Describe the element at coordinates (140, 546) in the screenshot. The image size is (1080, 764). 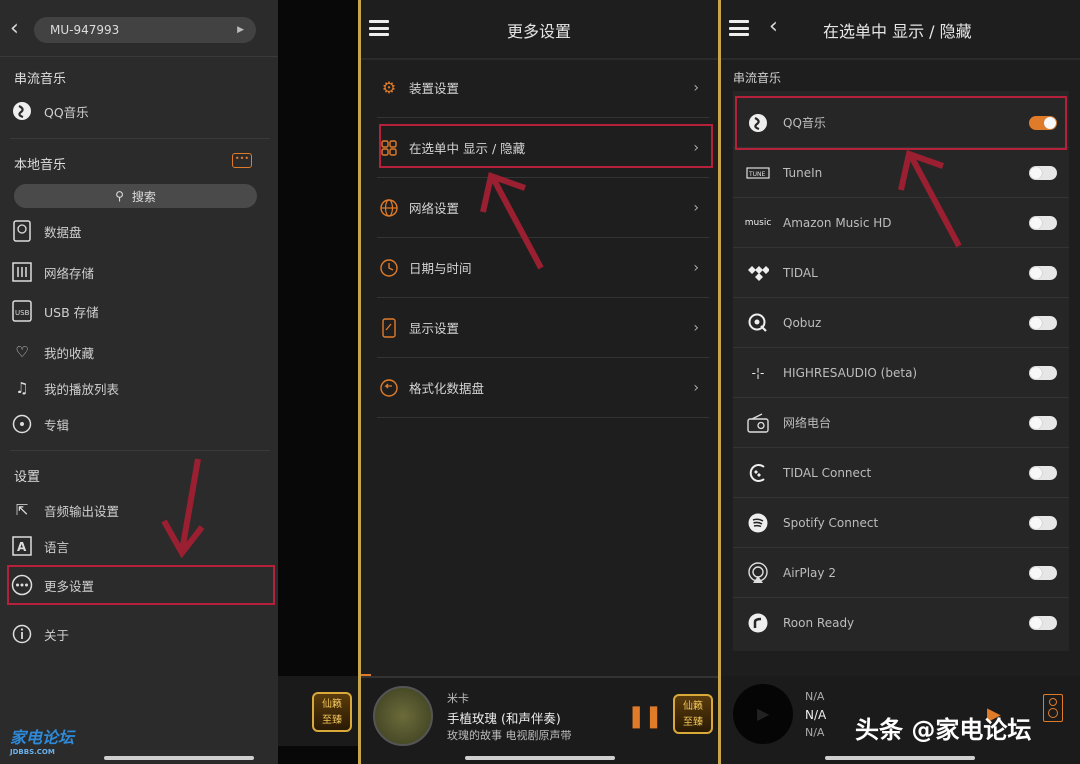
I see `drawer-item-language: A 语言` at that location.